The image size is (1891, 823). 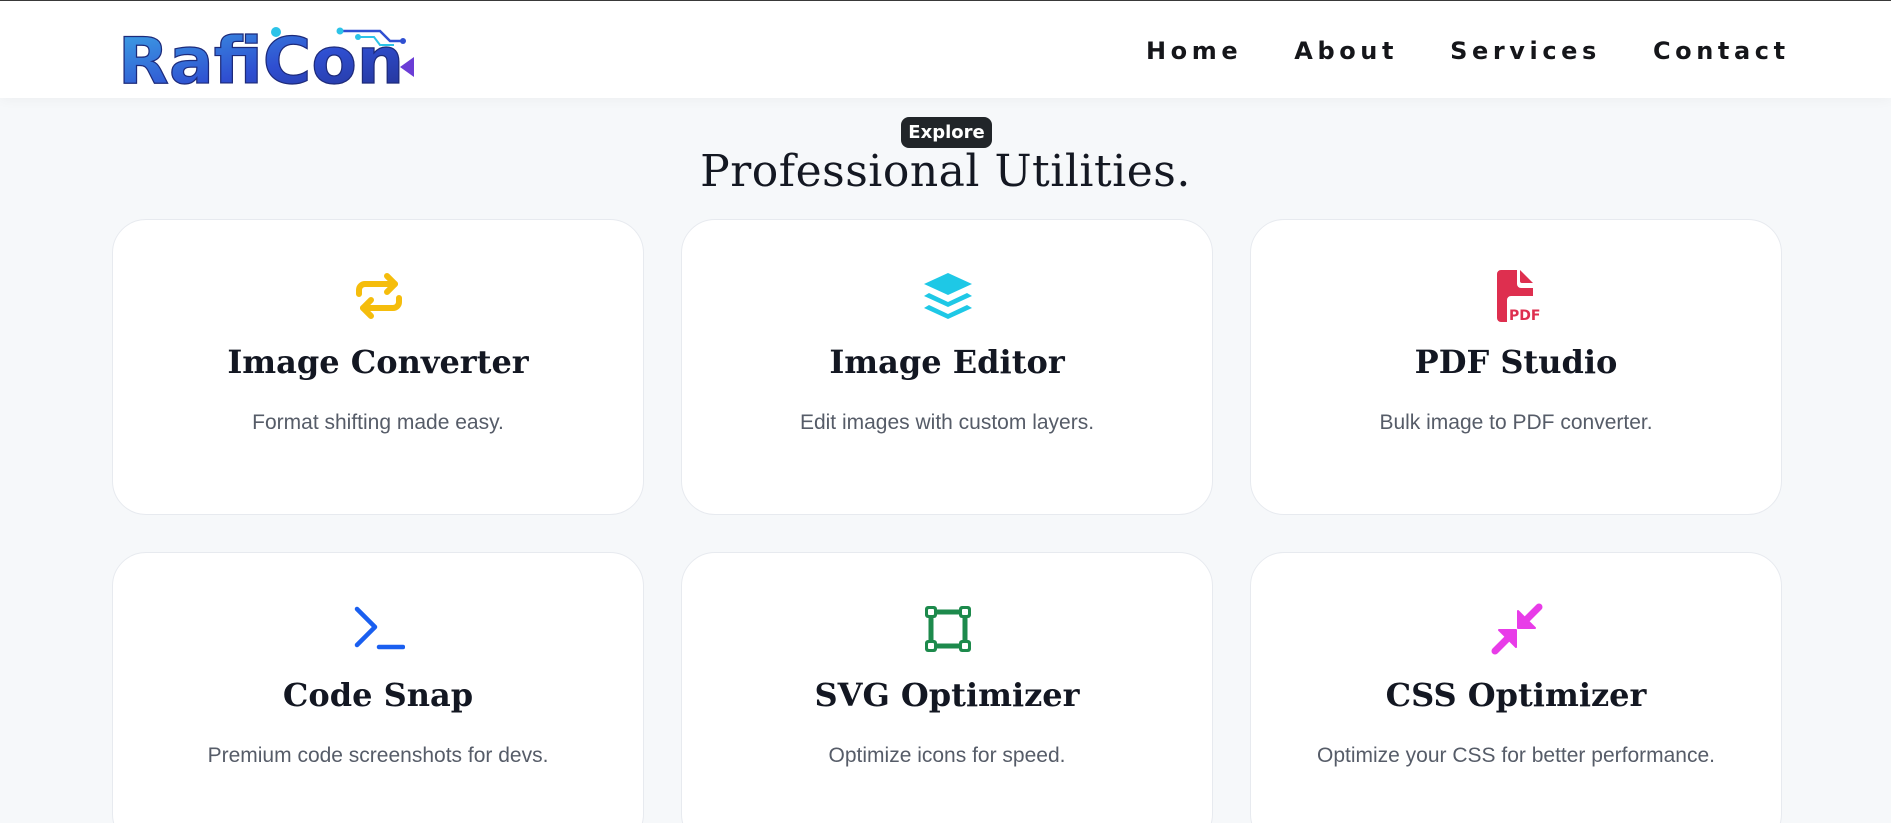 I want to click on tool-card-svg-optimizer: SVG Optimizer Optimize icons for speed., so click(x=947, y=687).